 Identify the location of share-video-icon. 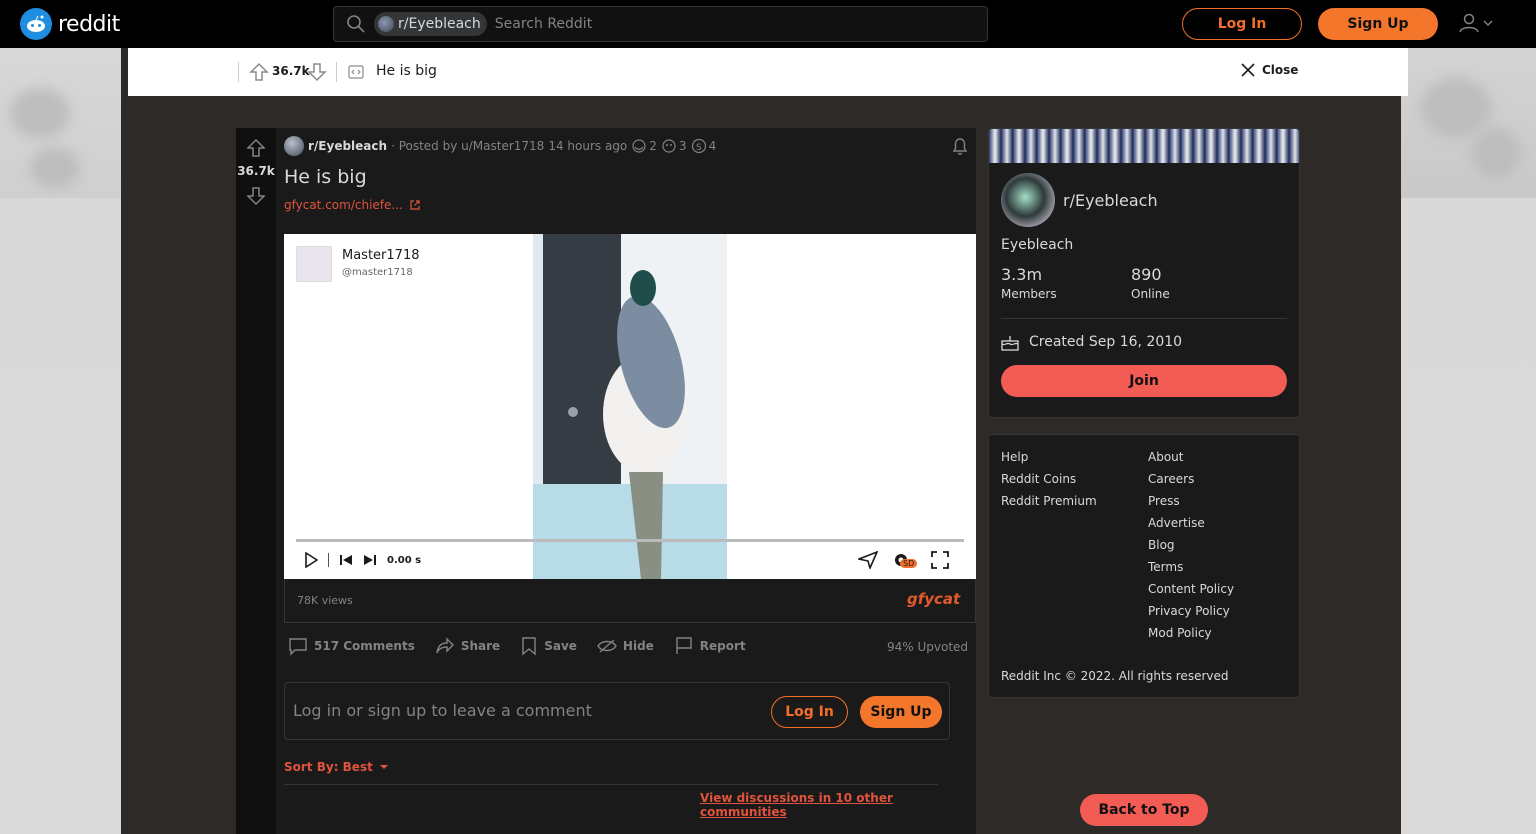
(868, 560).